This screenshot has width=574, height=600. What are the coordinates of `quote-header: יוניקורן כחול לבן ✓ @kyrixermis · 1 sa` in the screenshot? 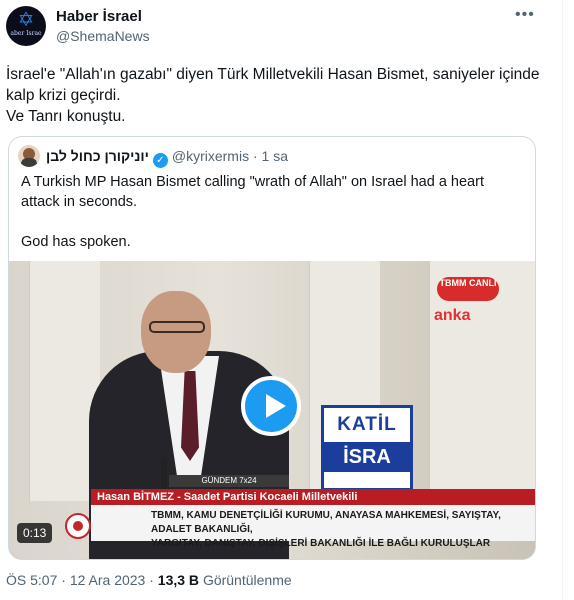 It's located at (167, 158).